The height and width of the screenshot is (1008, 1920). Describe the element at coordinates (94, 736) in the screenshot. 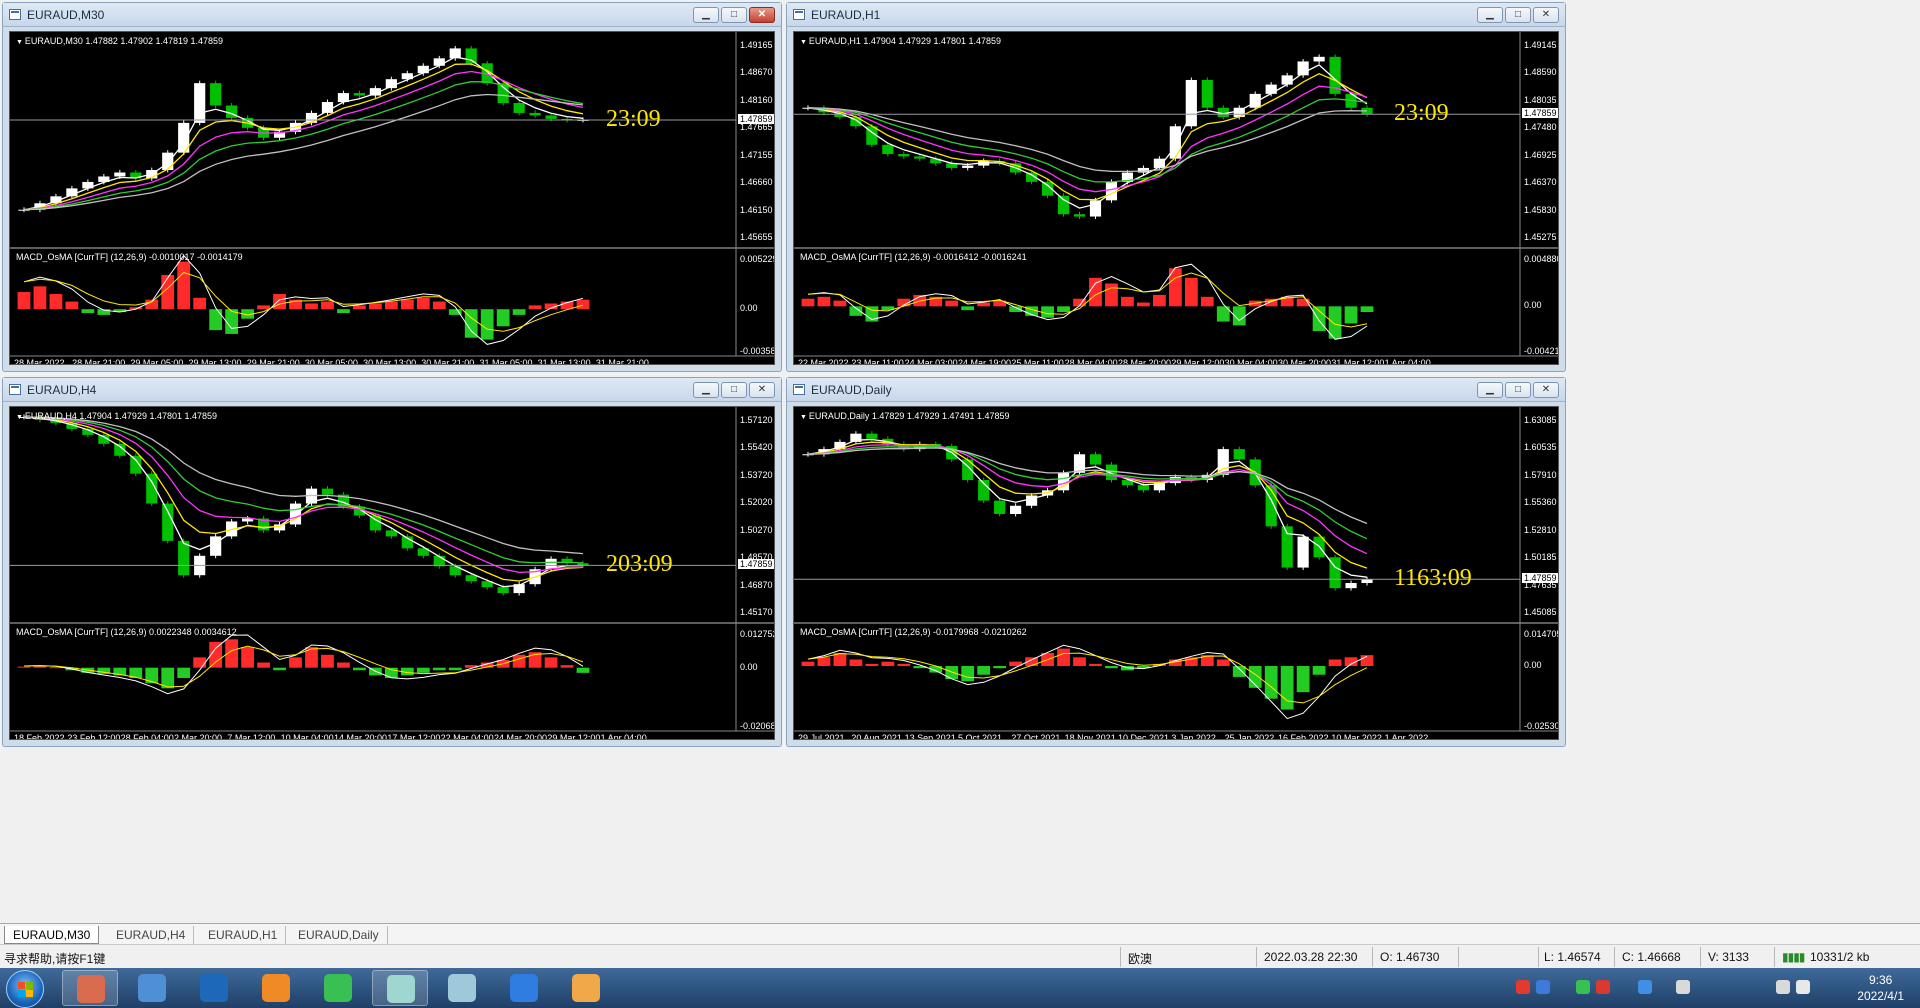

I see `time-axis-tick: 23 Feb 12:00` at that location.